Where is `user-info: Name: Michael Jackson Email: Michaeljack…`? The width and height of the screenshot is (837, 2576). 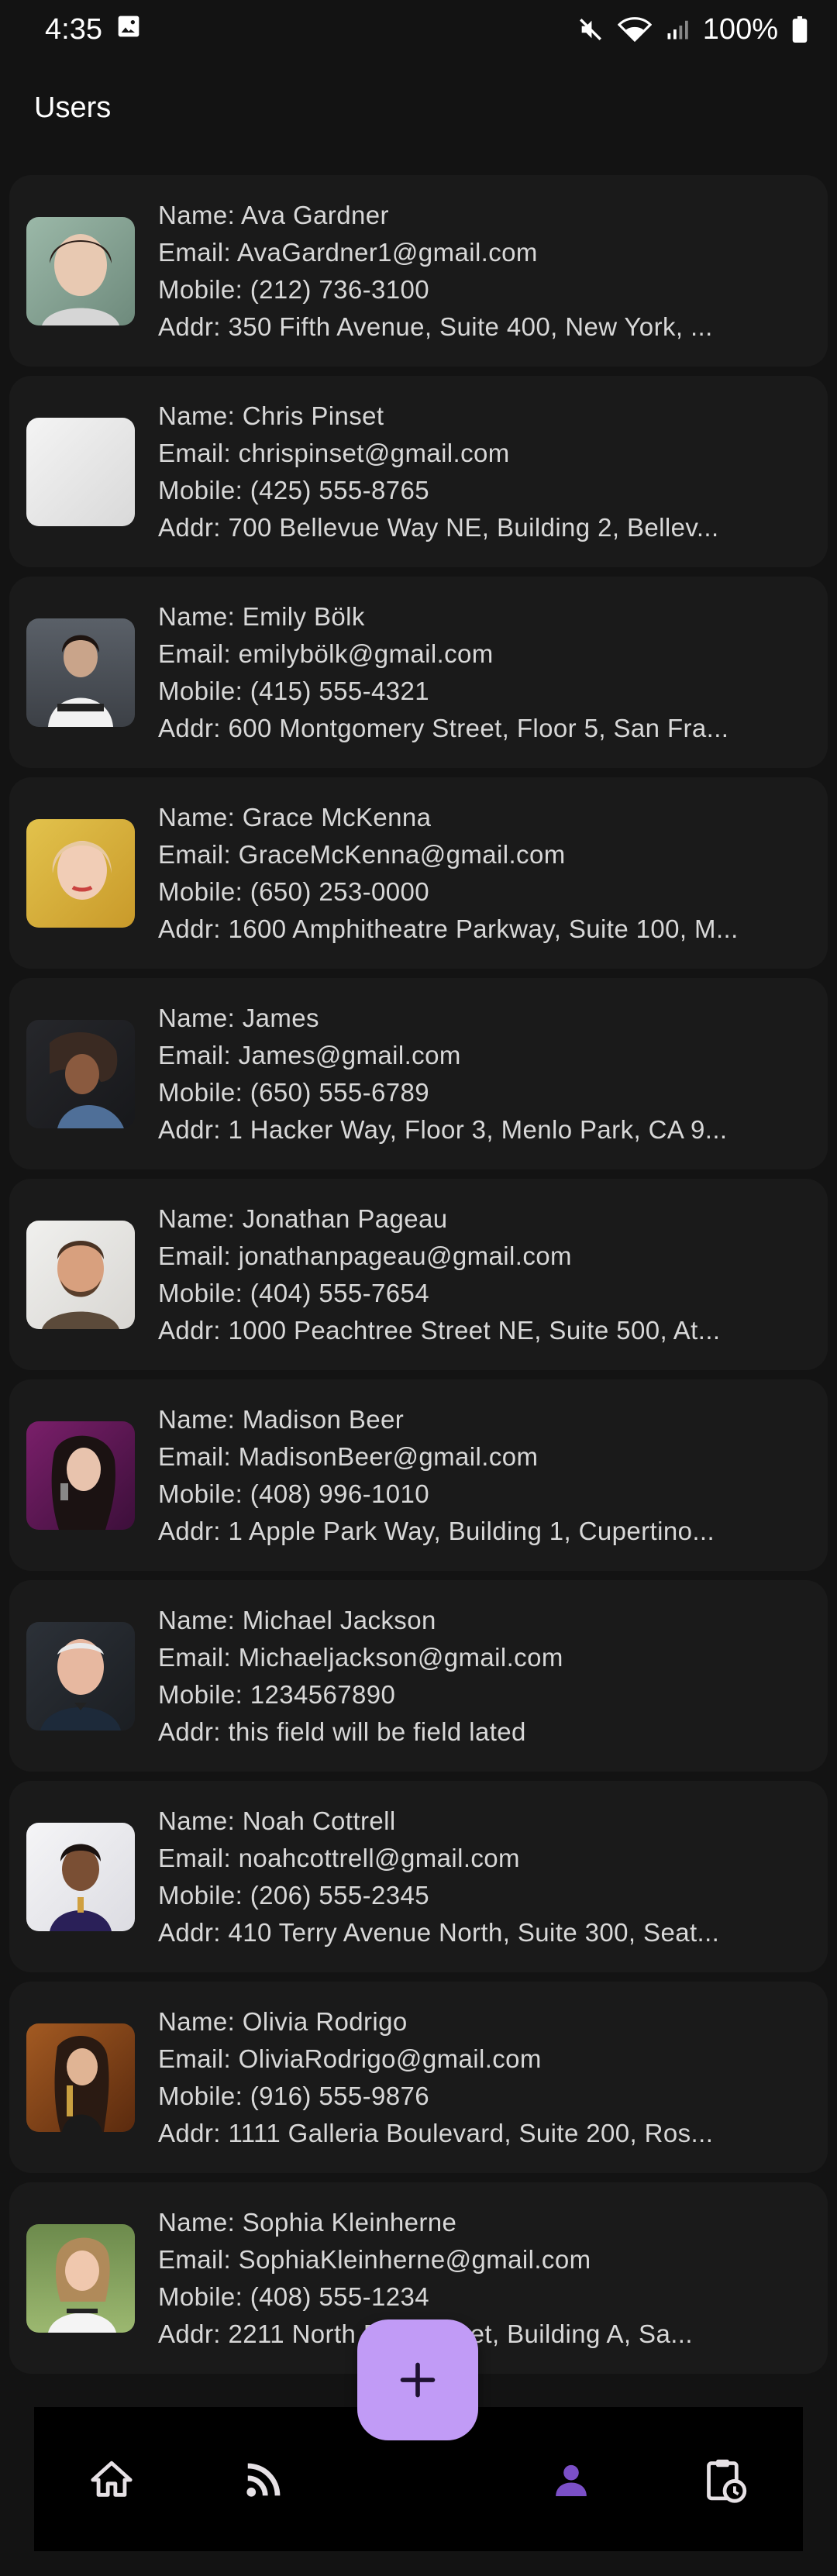
user-info: Name: Michael Jackson Email: Michaeljack… is located at coordinates (360, 1676).